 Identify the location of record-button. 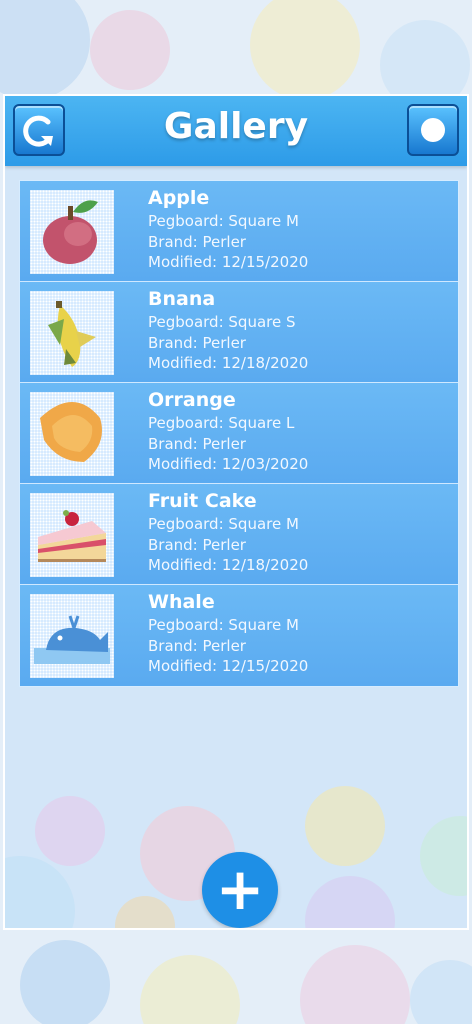
(433, 130).